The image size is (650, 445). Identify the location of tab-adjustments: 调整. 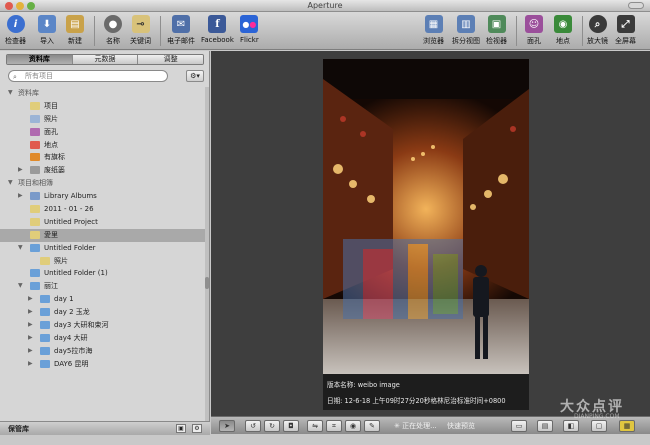
(170, 59).